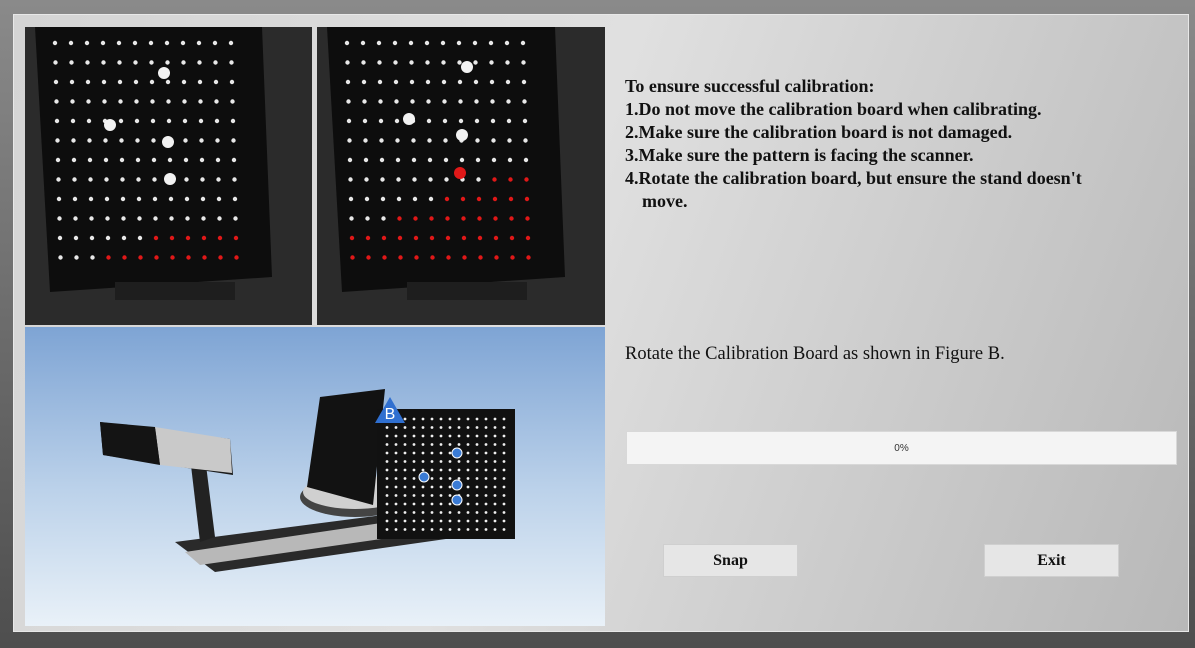 The image size is (1195, 648). What do you see at coordinates (457, 453) in the screenshot?
I see `marker-dot` at bounding box center [457, 453].